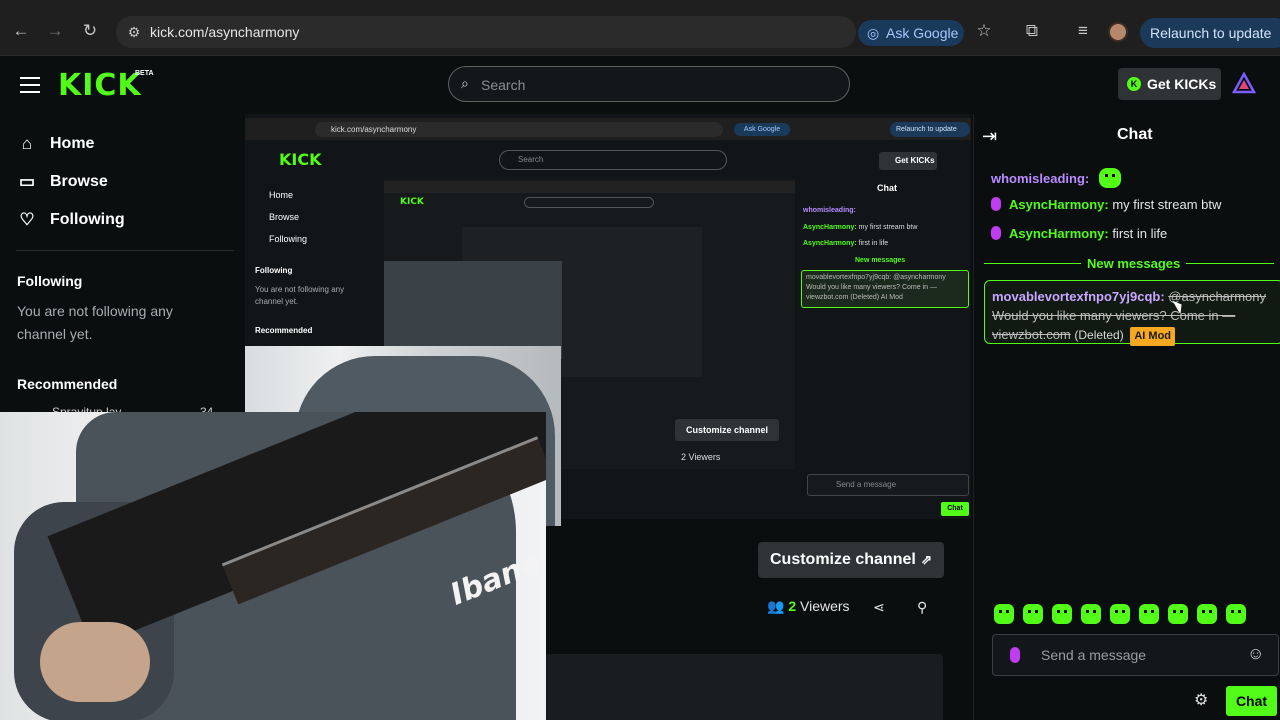 The height and width of the screenshot is (720, 1280). I want to click on share-icon: ⋖, so click(879, 607).